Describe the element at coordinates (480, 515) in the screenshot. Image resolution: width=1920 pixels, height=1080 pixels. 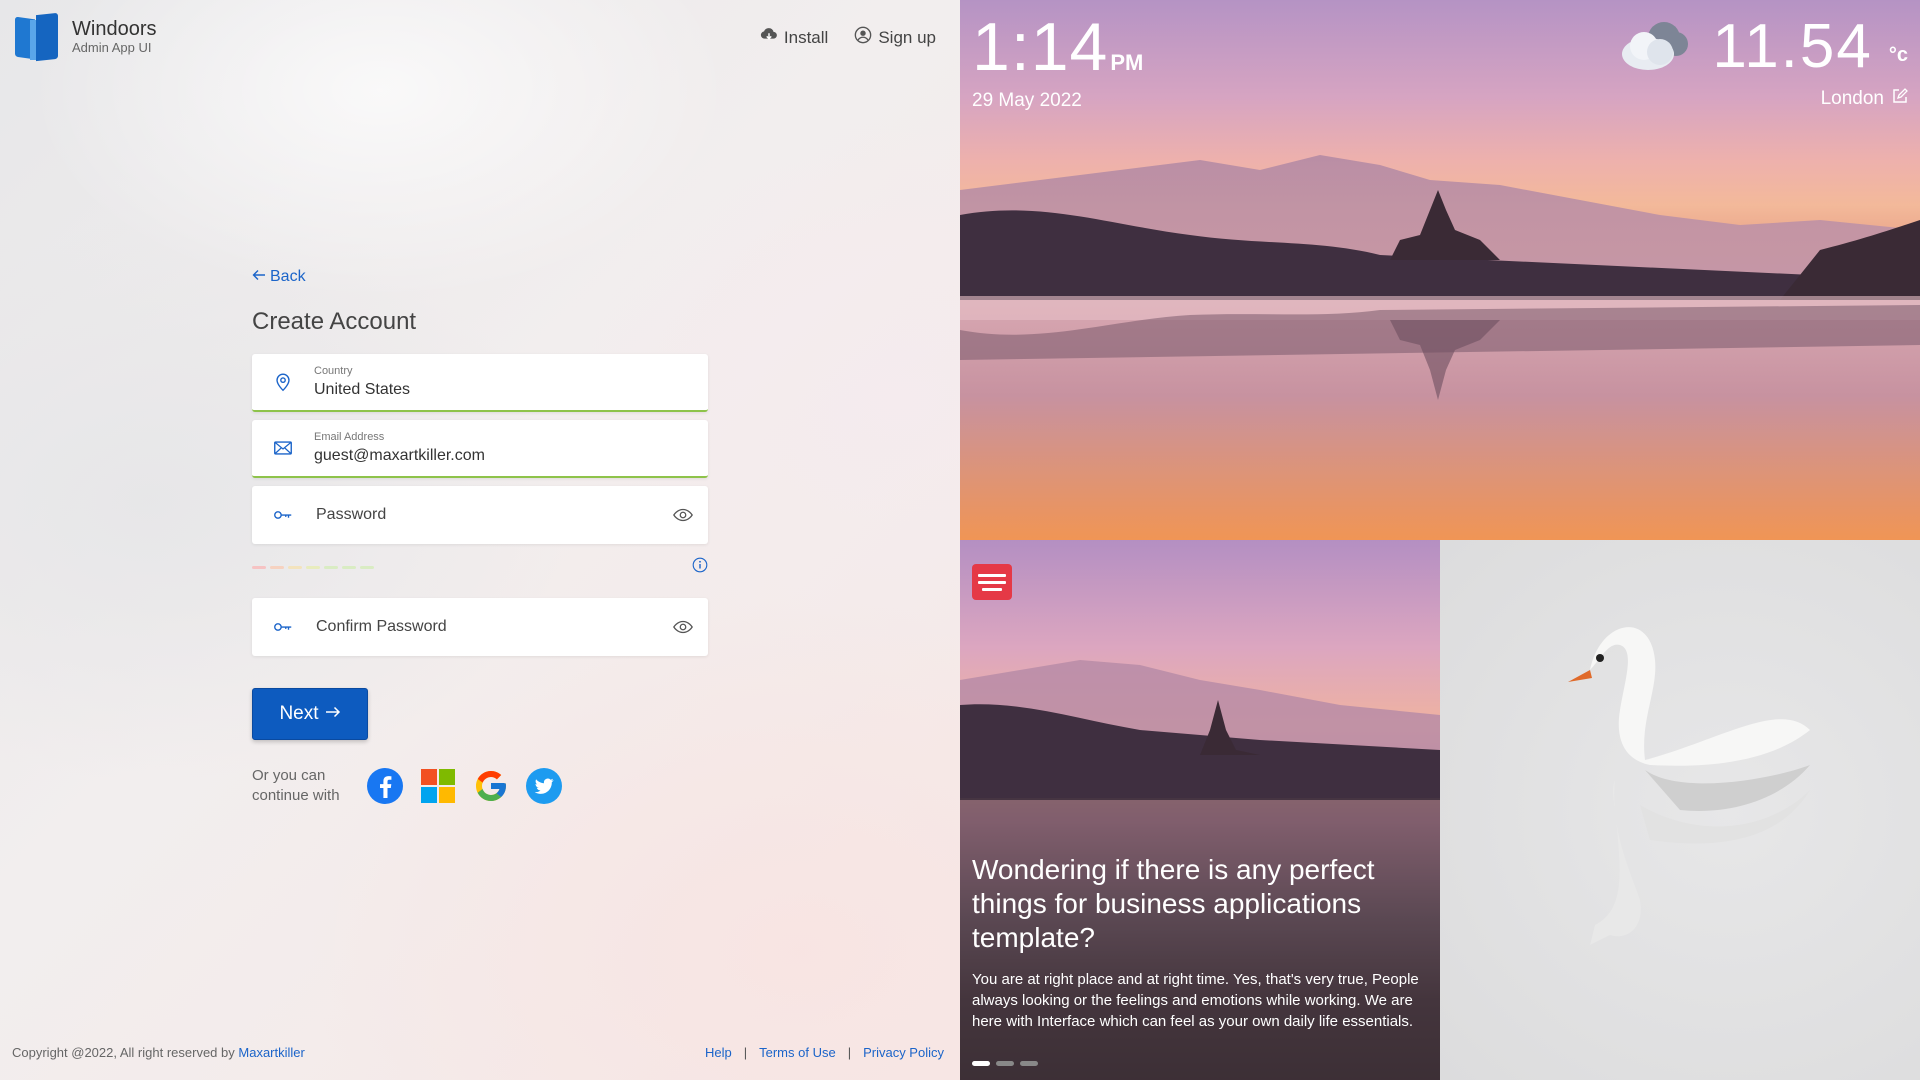
I see `password-field: Password` at that location.